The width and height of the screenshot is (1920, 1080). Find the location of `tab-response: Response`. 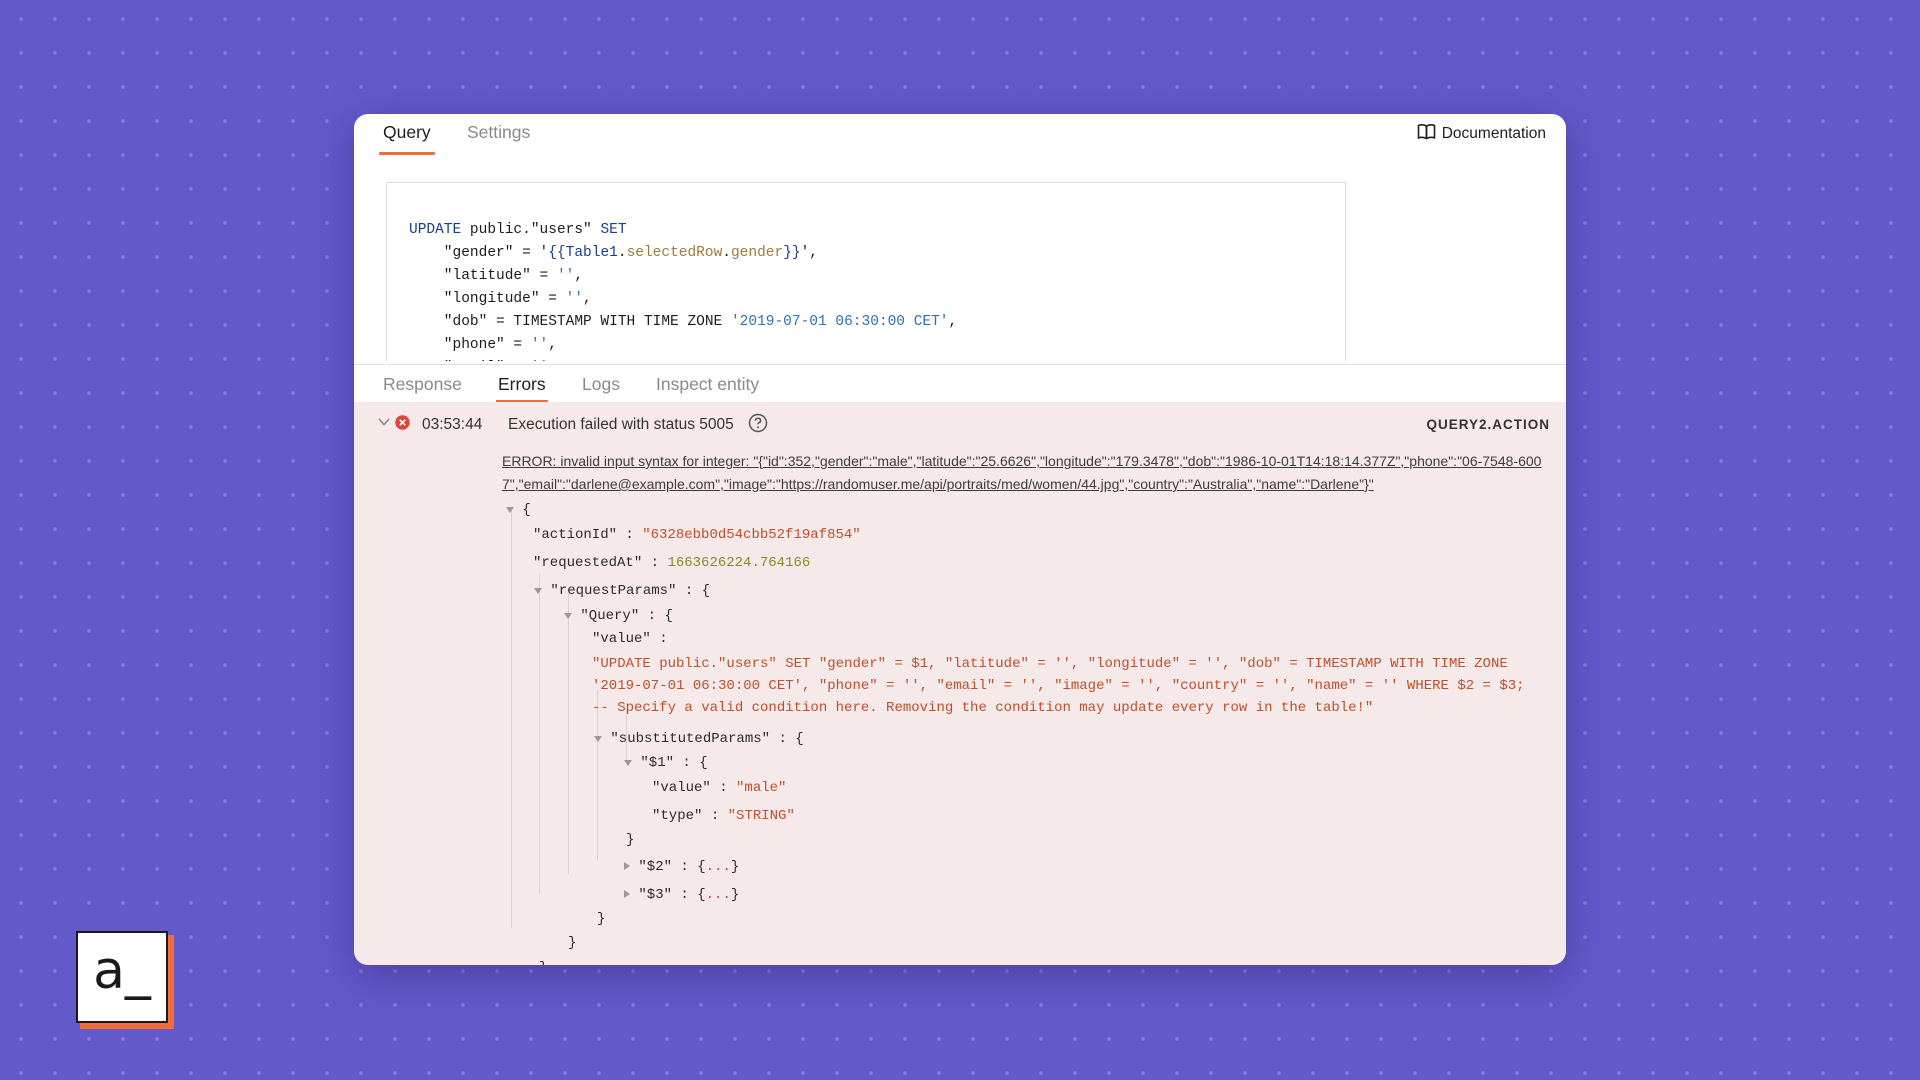

tab-response: Response is located at coordinates (422, 384).